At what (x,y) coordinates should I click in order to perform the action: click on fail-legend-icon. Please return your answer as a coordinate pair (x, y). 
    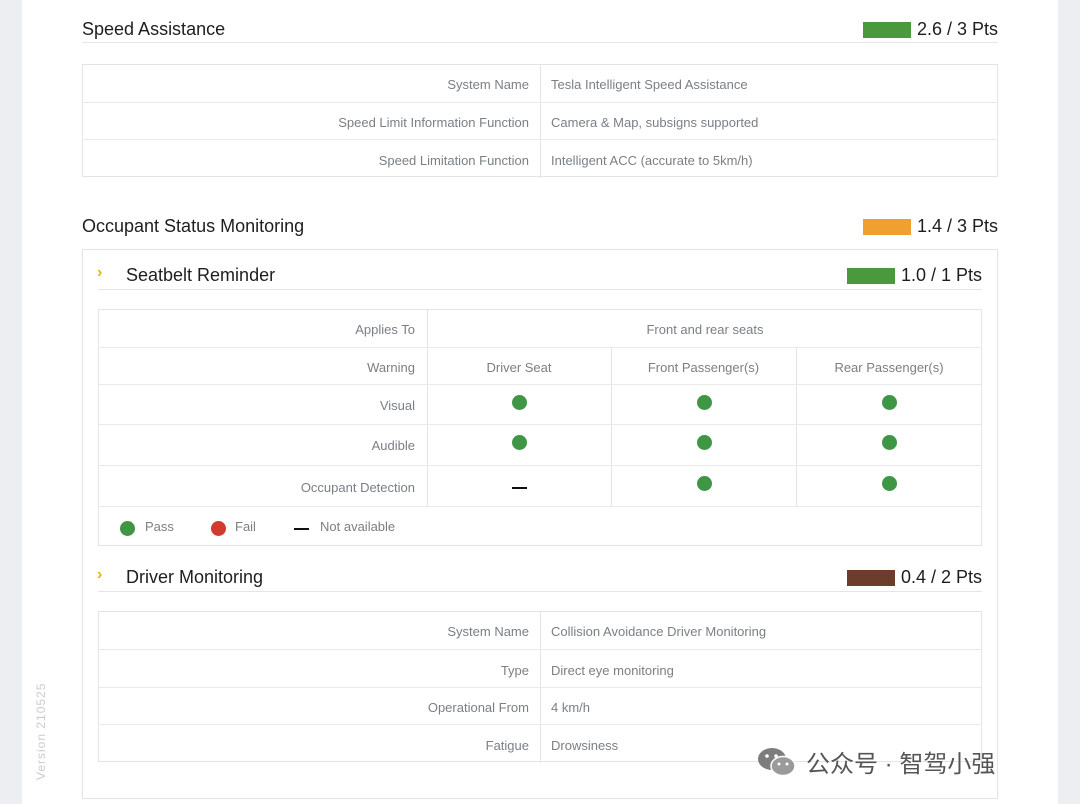
    Looking at the image, I should click on (218, 528).